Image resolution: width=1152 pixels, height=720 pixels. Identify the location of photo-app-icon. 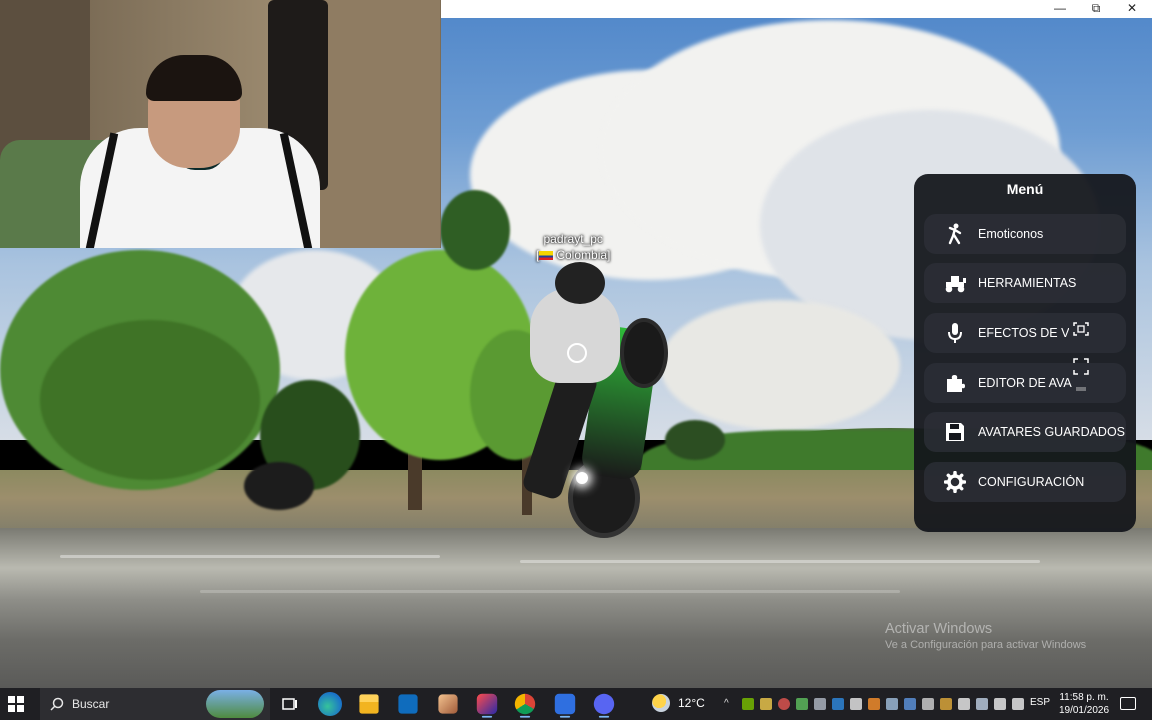
(448, 704).